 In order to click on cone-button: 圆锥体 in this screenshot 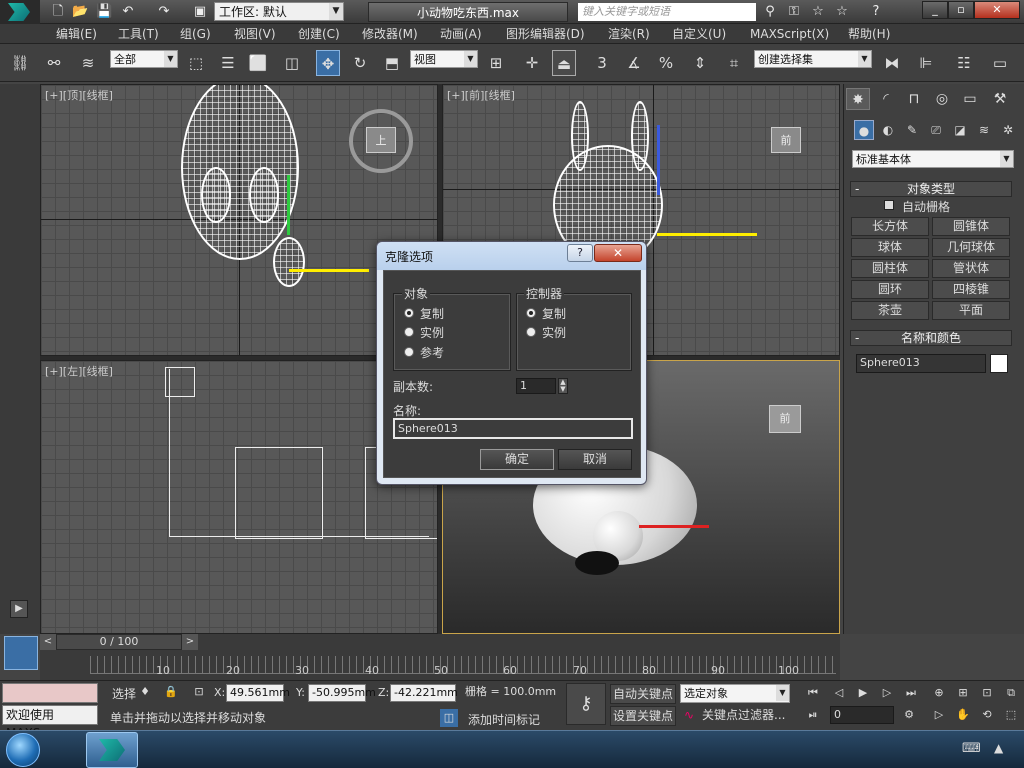, I will do `click(971, 226)`.